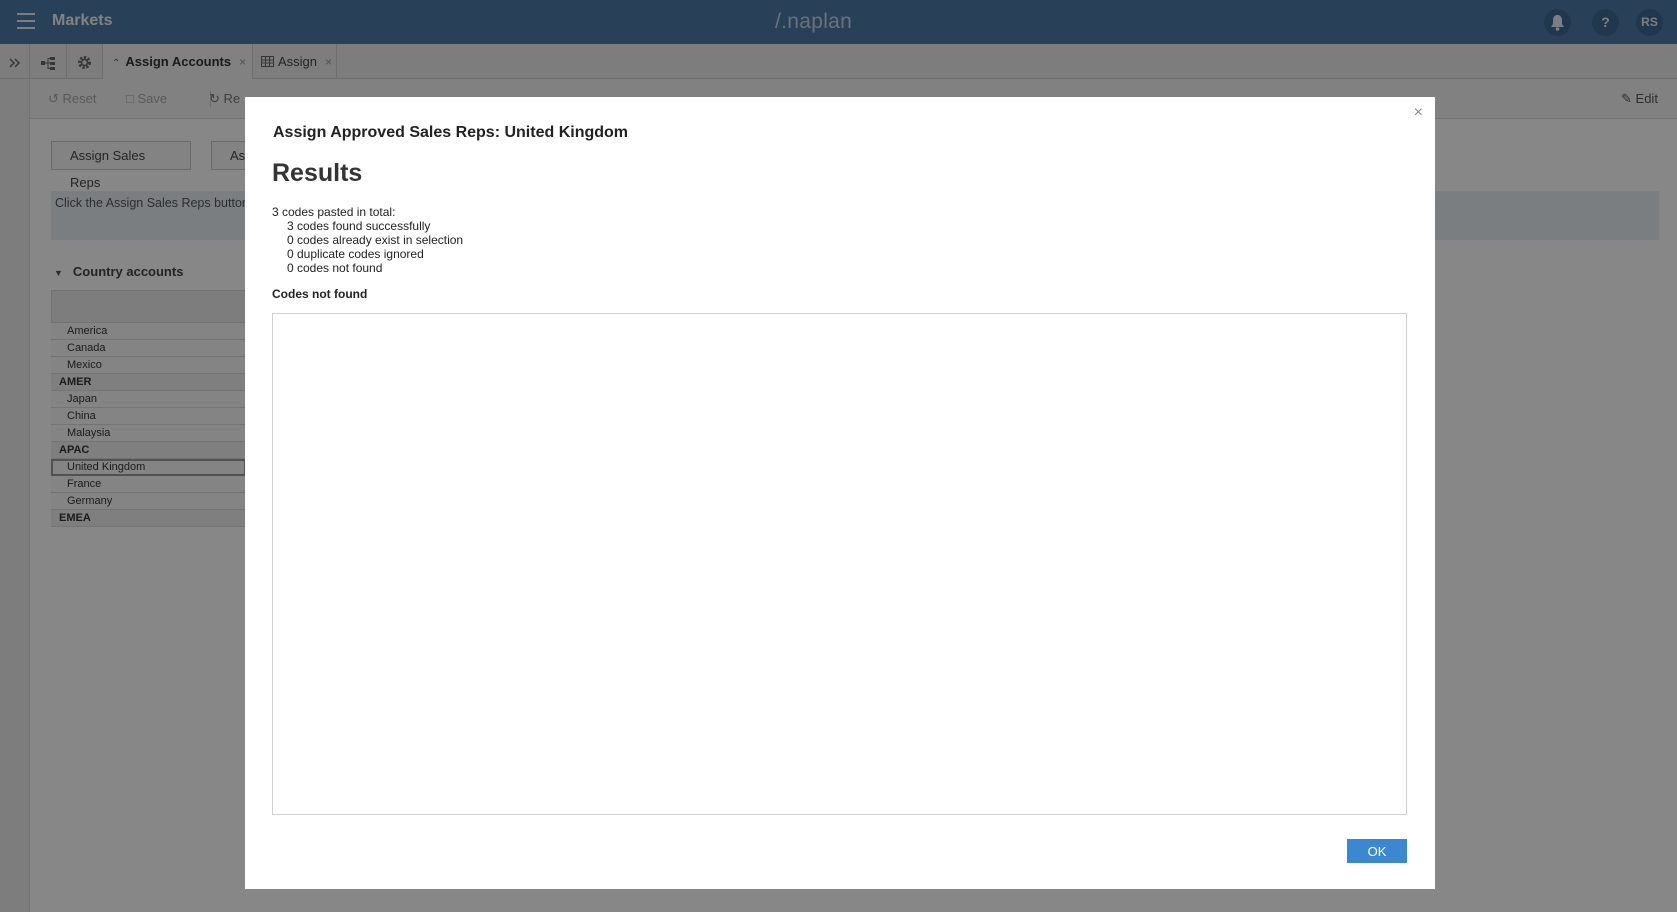 The image size is (1677, 912). I want to click on summary-line: 3 codes found successfully, so click(359, 226).